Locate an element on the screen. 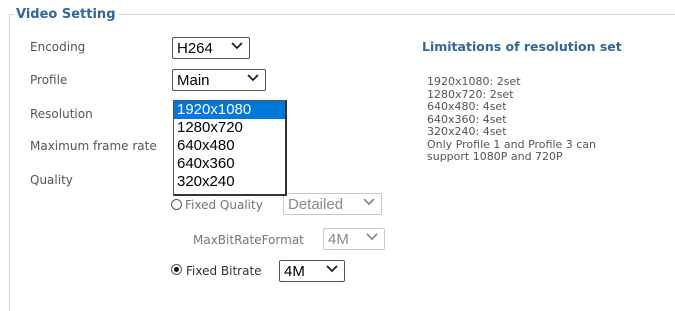 The image size is (675, 311). resolution-option: 1280x720 is located at coordinates (229, 128).